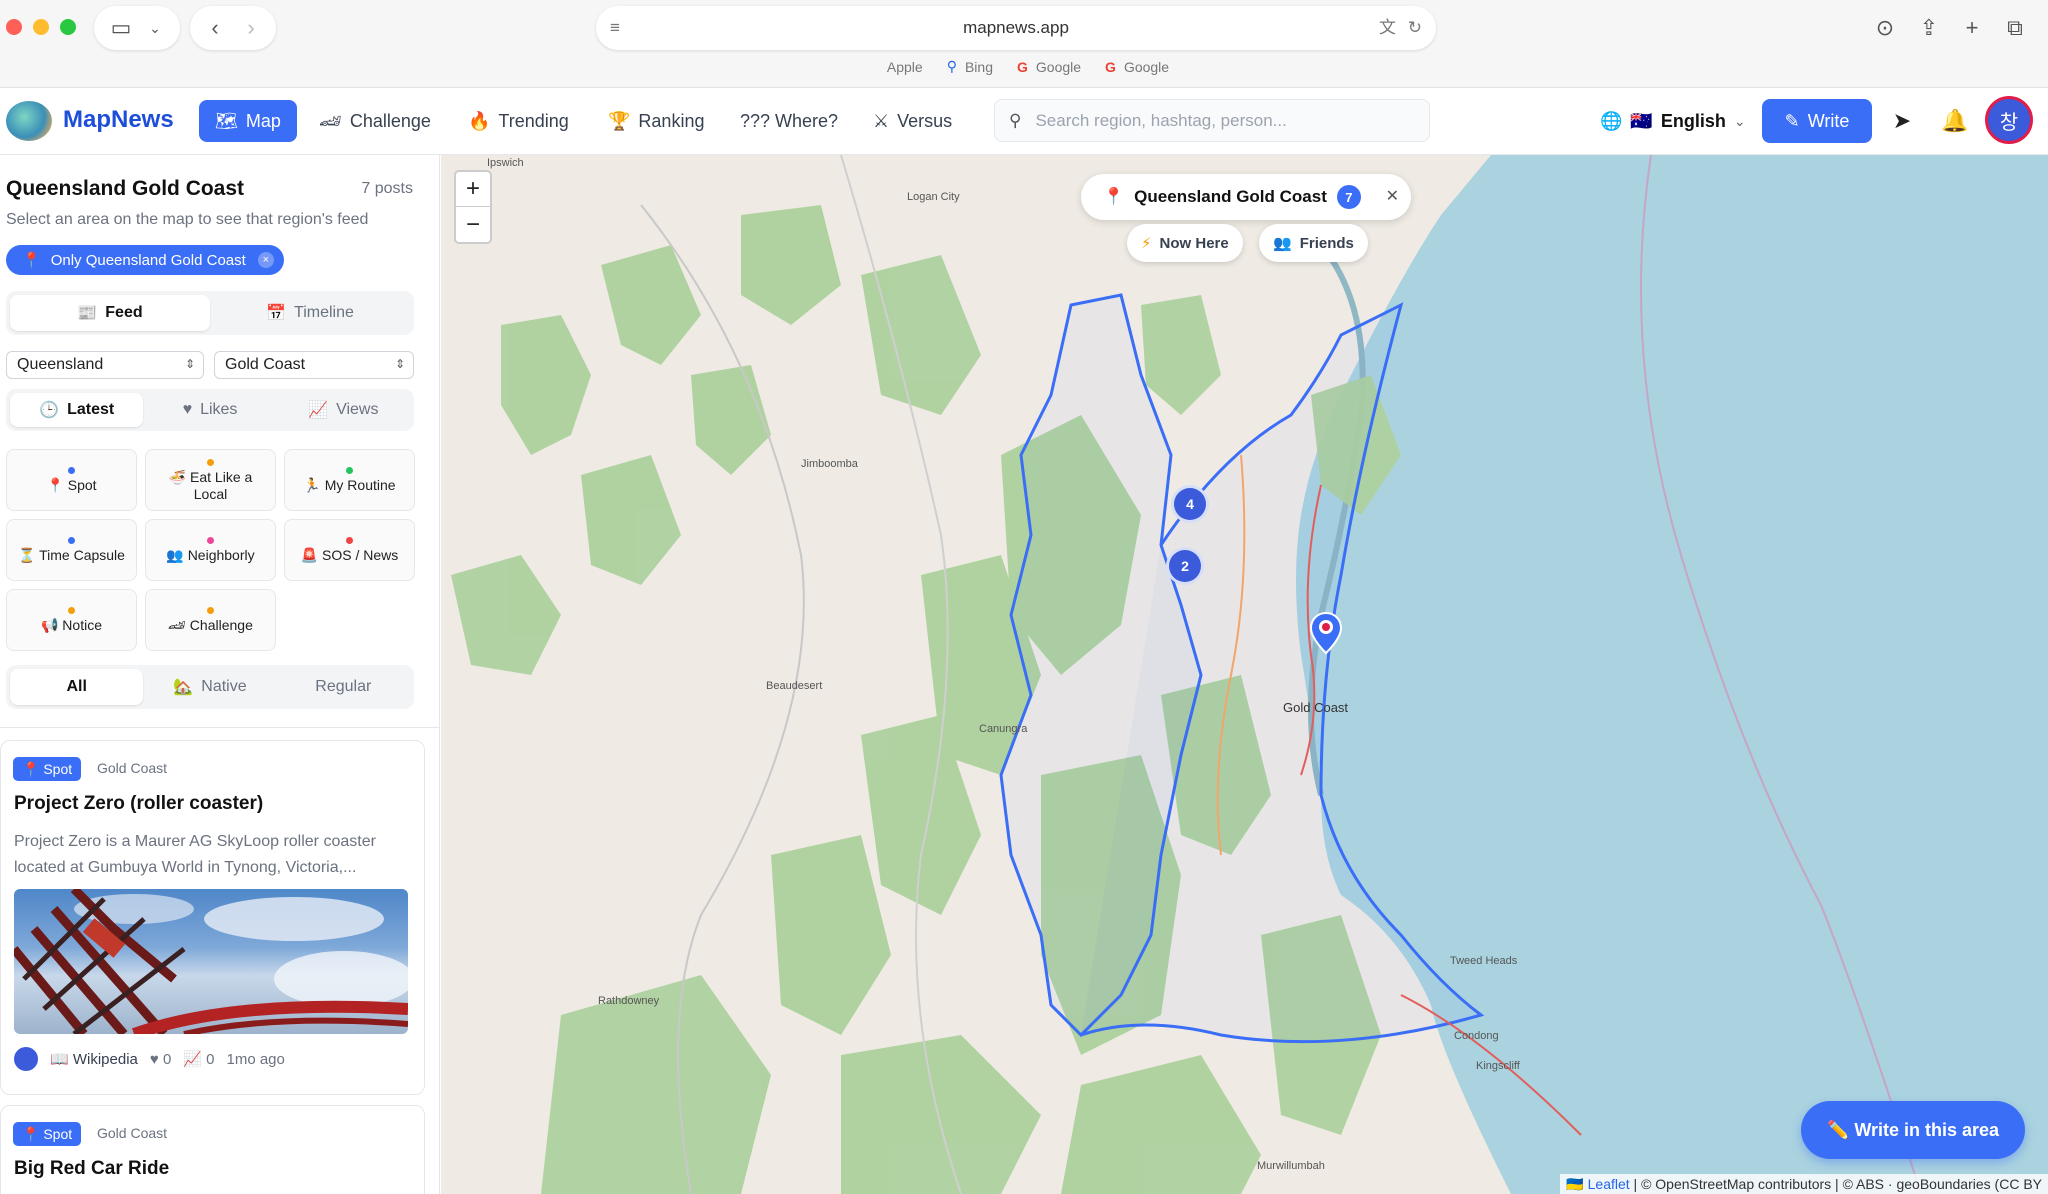 This screenshot has height=1194, width=2048. I want to click on friends-button: 👥 Friends, so click(1313, 243).